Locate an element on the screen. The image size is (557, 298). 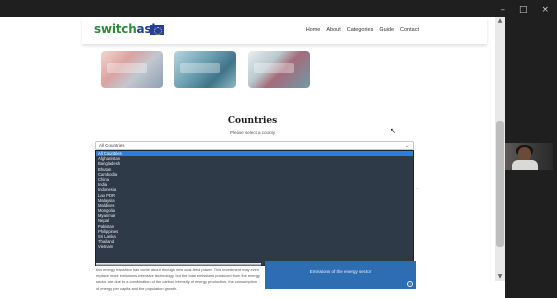
eu-flag-icon is located at coordinates (157, 30).